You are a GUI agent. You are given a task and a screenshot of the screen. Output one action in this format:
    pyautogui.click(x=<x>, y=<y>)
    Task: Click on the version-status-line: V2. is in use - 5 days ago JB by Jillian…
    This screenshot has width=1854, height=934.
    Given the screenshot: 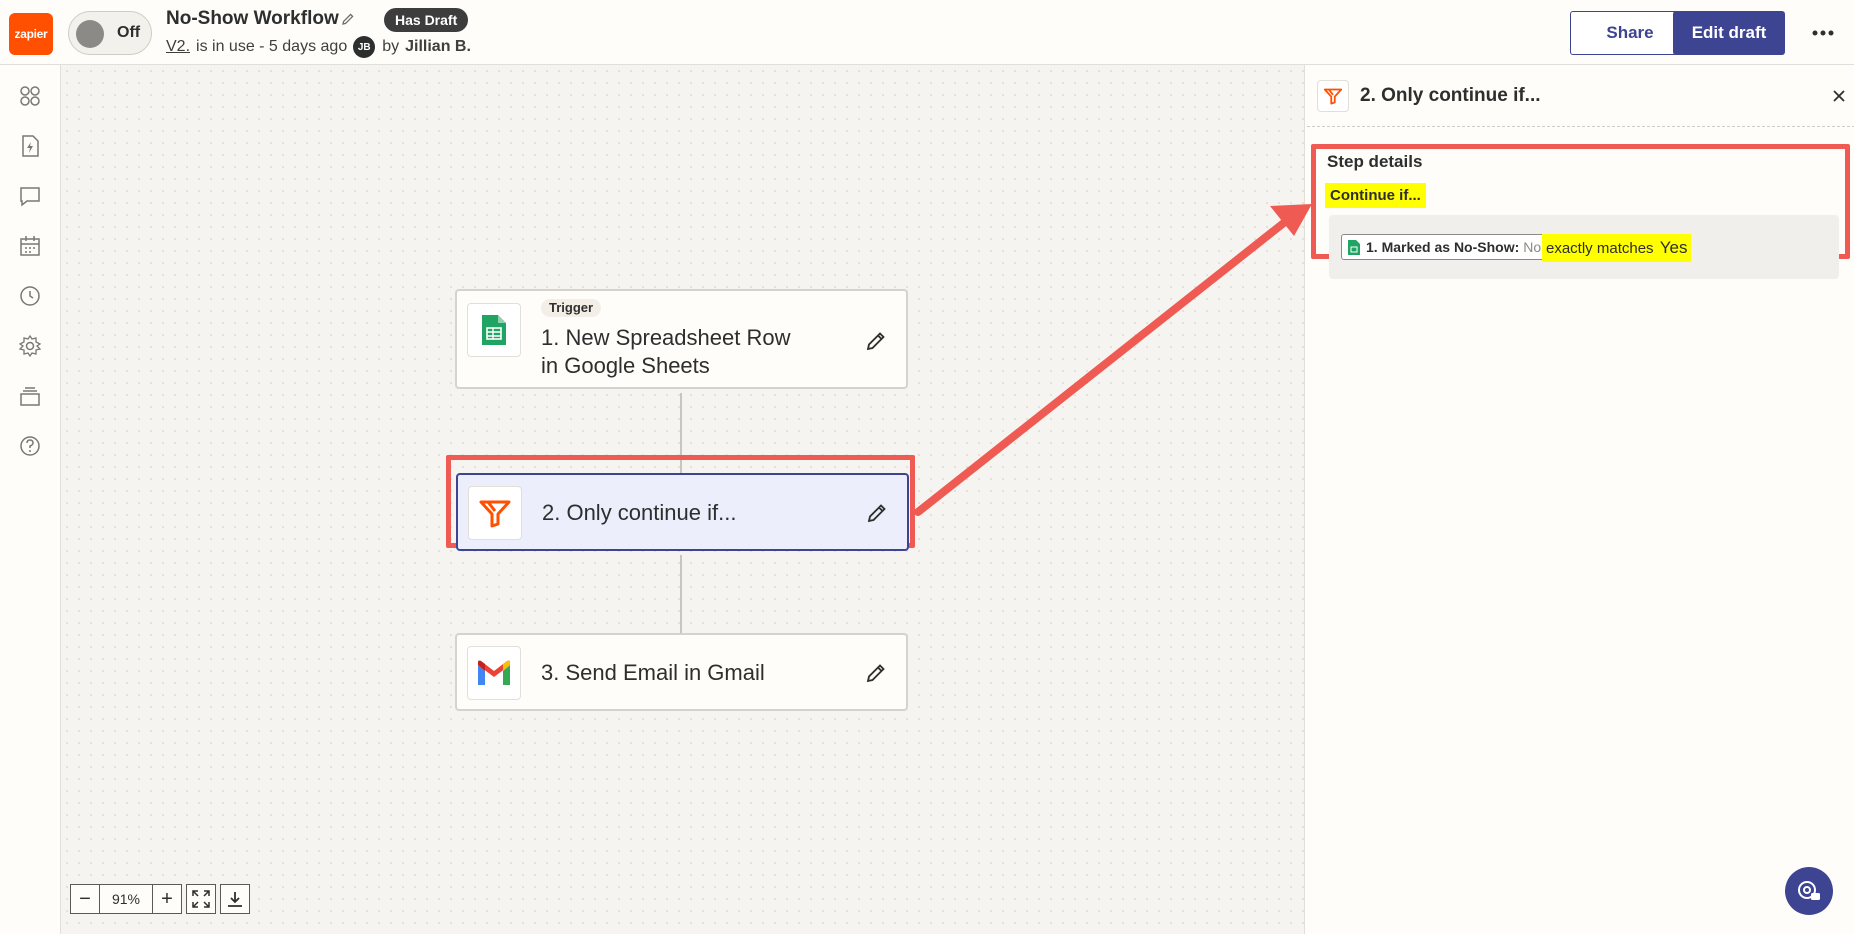 What is the action you would take?
    pyautogui.click(x=318, y=47)
    